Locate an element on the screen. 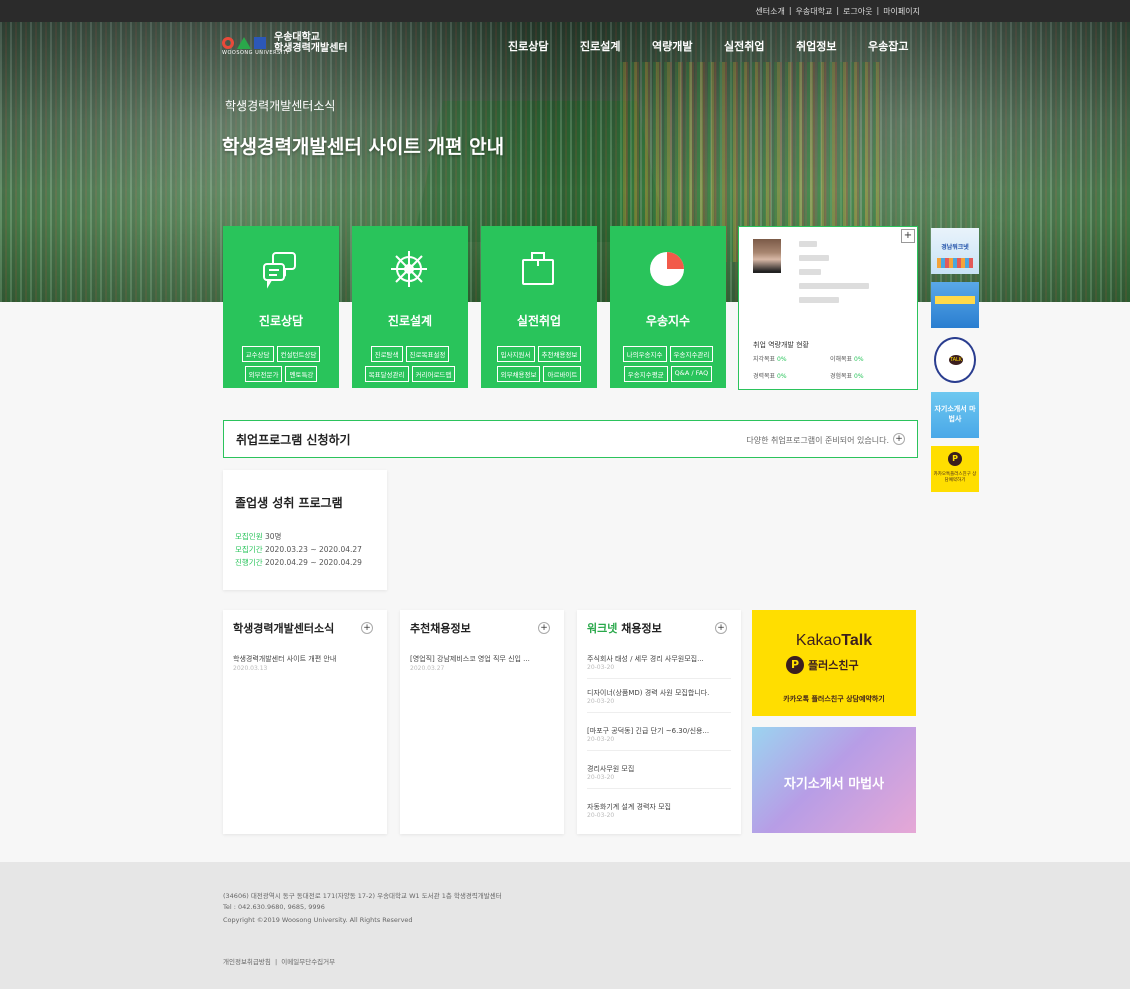 This screenshot has height=989, width=1130. kakao-plus-icon: P is located at coordinates (955, 459).